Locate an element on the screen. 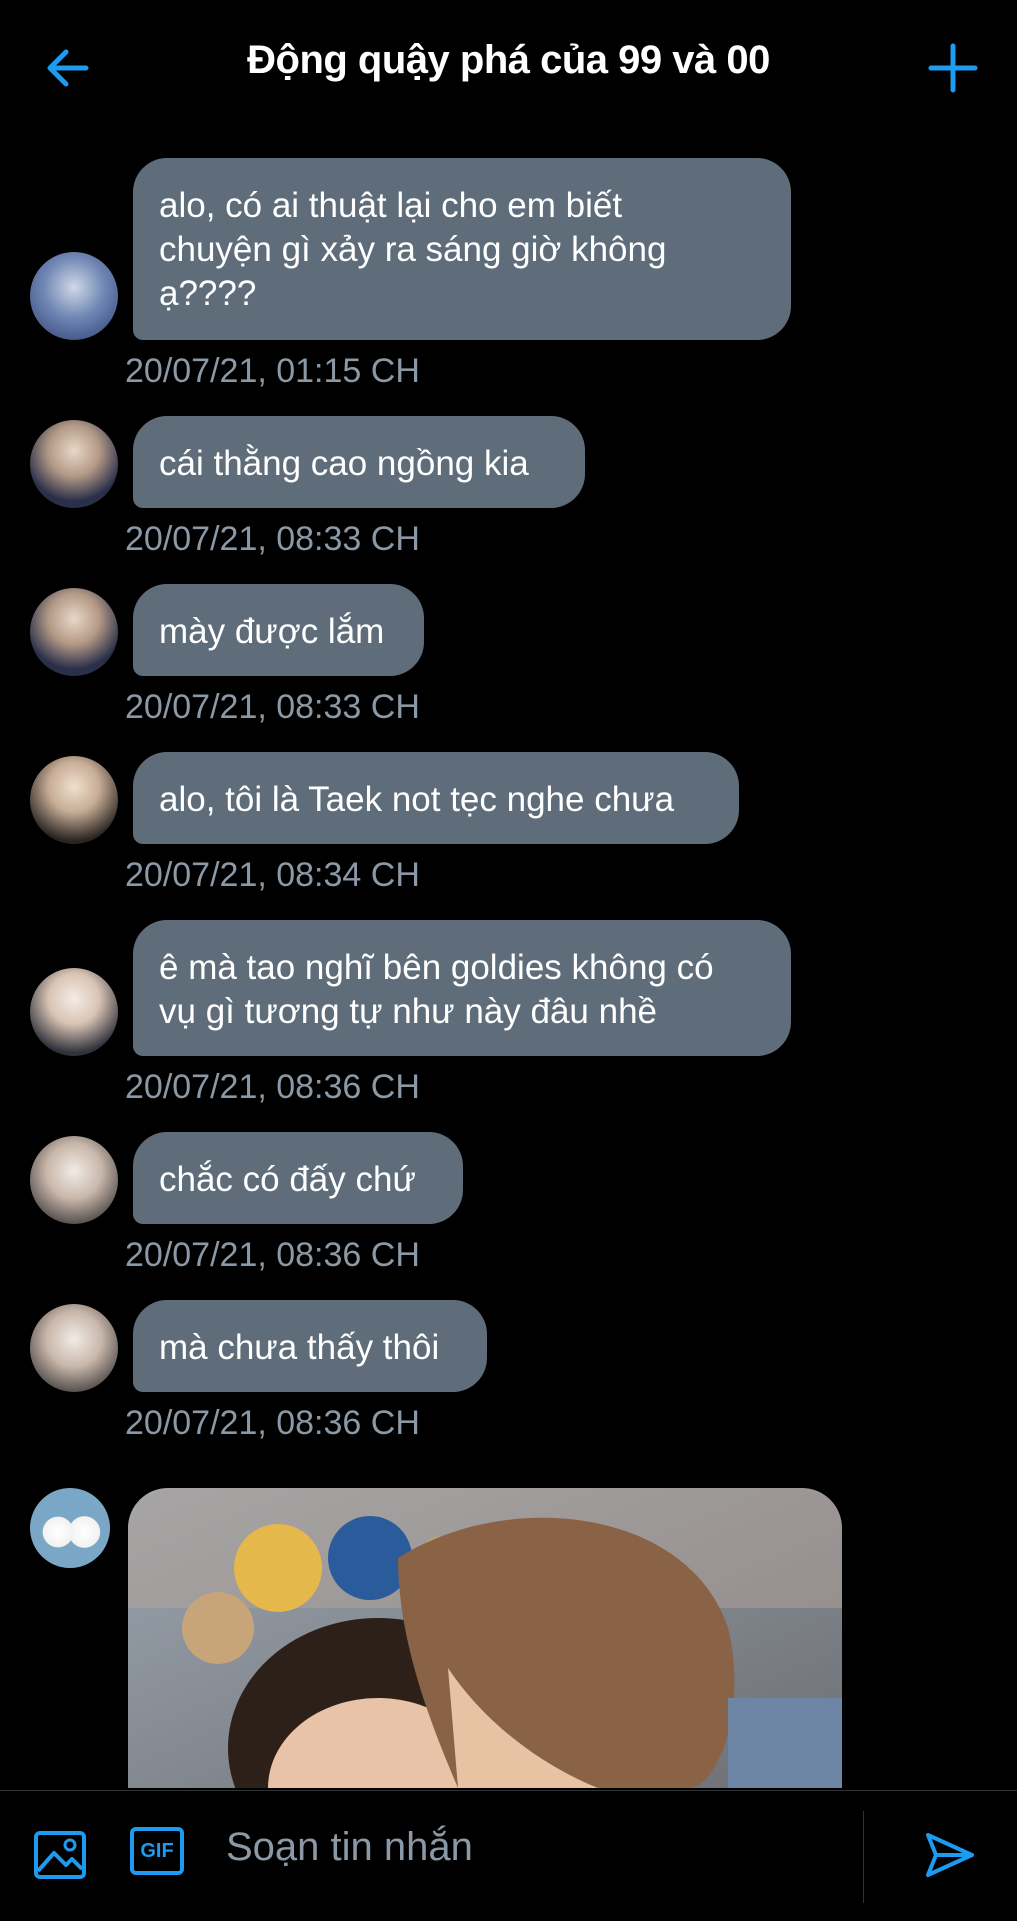  message-bubble: alo, tôi là Taek not tẹc nghe chưa is located at coordinates (436, 798).